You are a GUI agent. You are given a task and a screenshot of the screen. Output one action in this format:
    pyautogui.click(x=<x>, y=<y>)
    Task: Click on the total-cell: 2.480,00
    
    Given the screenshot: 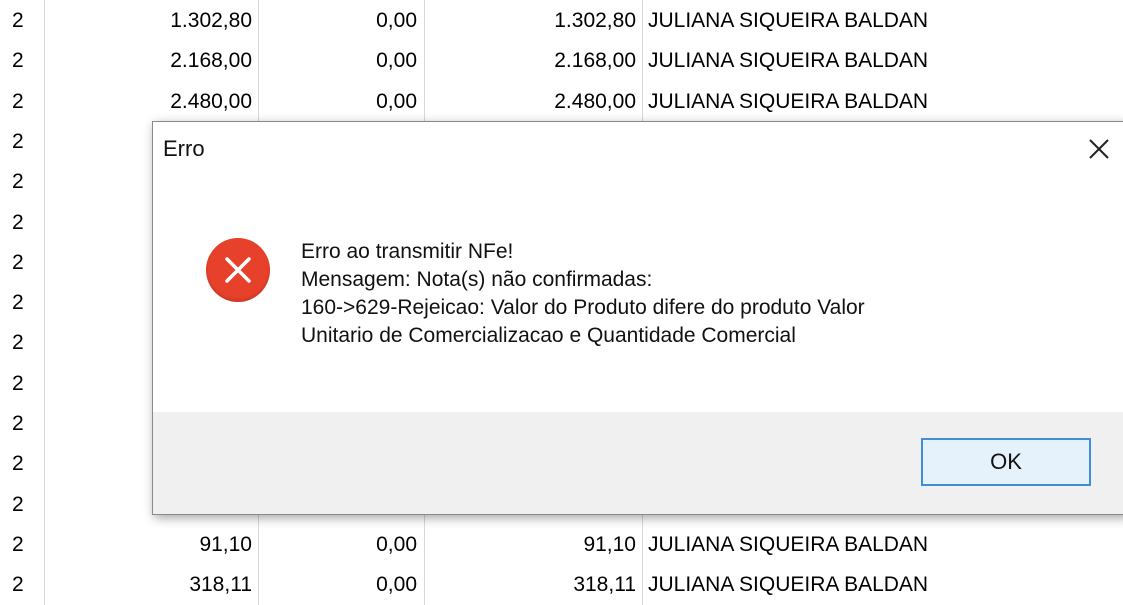 What is the action you would take?
    pyautogui.click(x=595, y=101)
    